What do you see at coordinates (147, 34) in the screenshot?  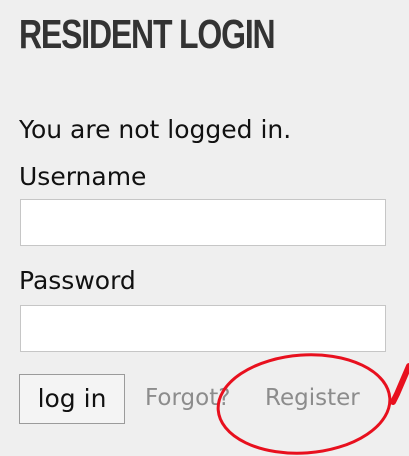 I see `page-title: RESIDENT LOGIN` at bounding box center [147, 34].